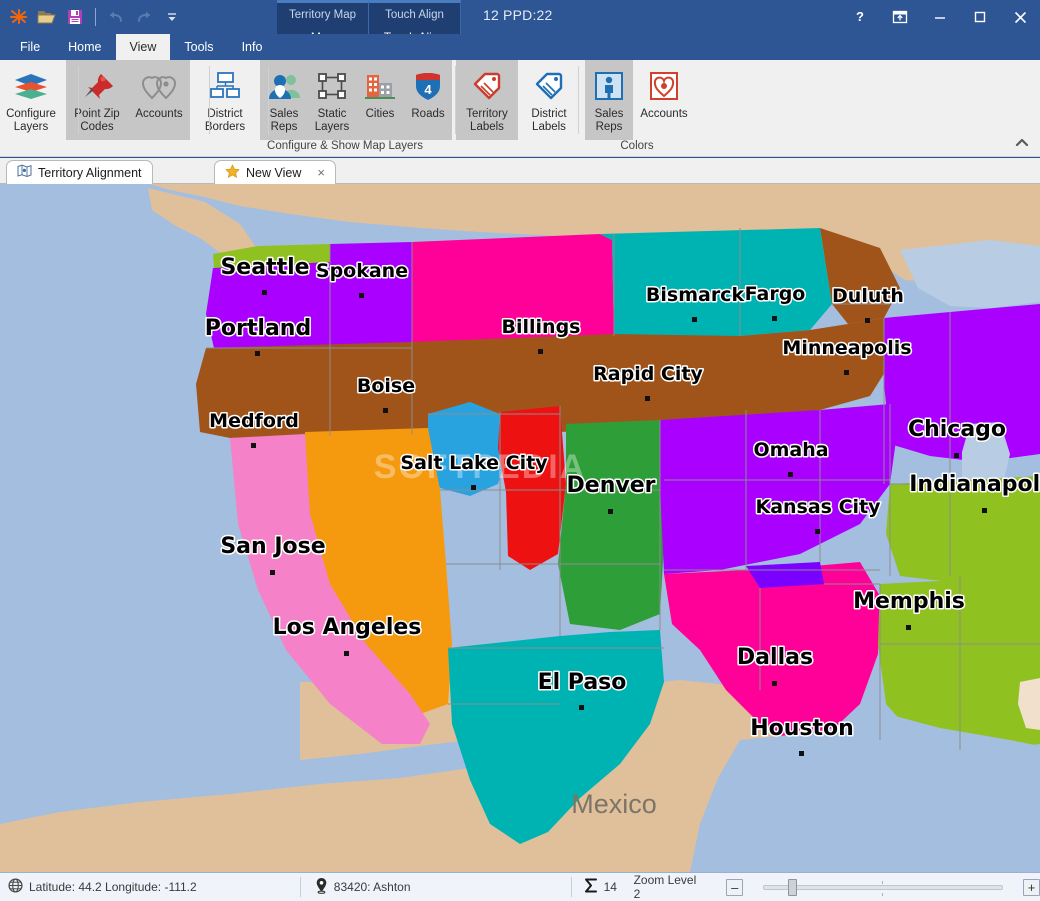 This screenshot has height=901, width=1040. What do you see at coordinates (116, 17) in the screenshot?
I see `undo-icon` at bounding box center [116, 17].